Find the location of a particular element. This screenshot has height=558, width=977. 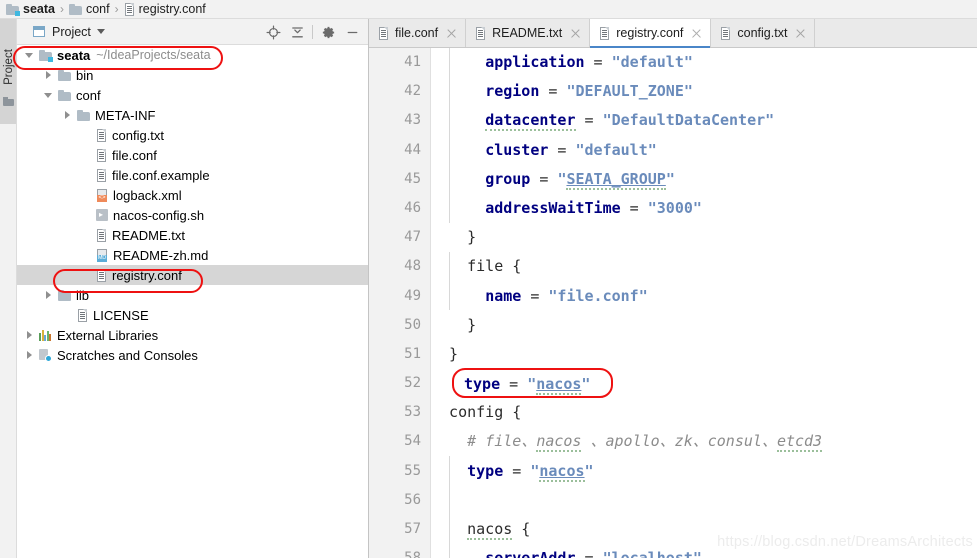

code-line: group = "SEATA_GROUP" is located at coordinates (704, 179).